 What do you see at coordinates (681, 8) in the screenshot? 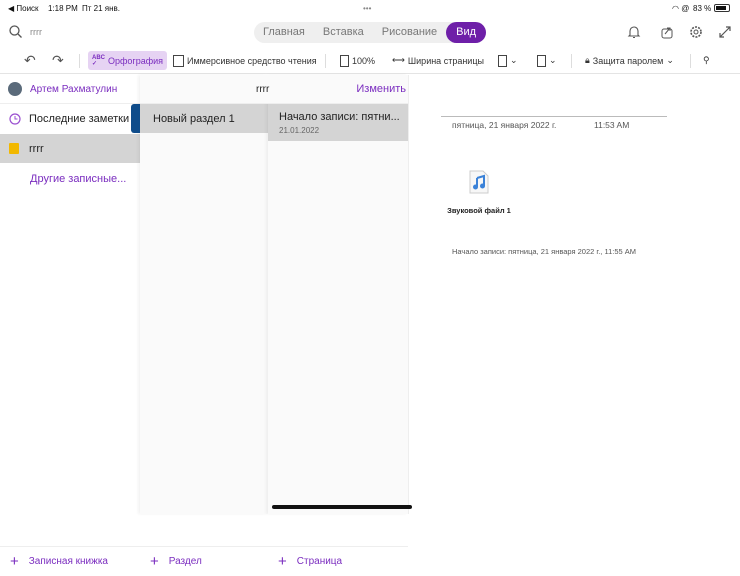
I see `wifi-icon: ◠ @` at bounding box center [681, 8].